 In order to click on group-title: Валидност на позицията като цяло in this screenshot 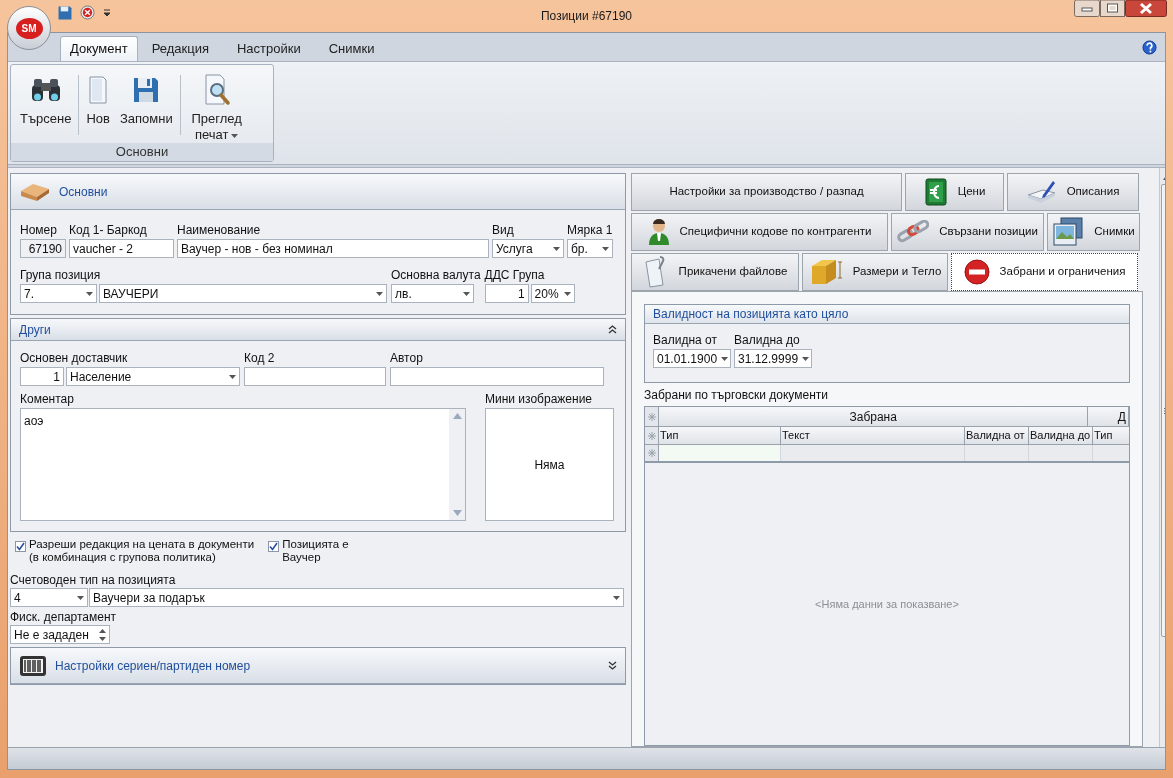, I will do `click(887, 314)`.